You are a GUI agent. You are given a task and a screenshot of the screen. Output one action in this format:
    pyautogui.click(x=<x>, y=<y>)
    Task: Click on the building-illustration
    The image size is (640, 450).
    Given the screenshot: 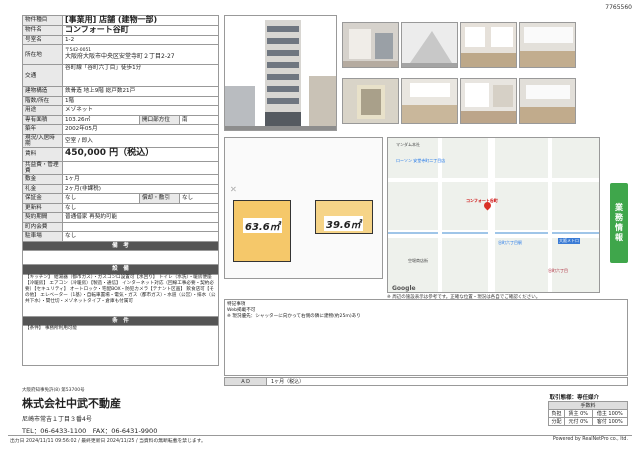 What is the action you would take?
    pyautogui.click(x=280, y=73)
    